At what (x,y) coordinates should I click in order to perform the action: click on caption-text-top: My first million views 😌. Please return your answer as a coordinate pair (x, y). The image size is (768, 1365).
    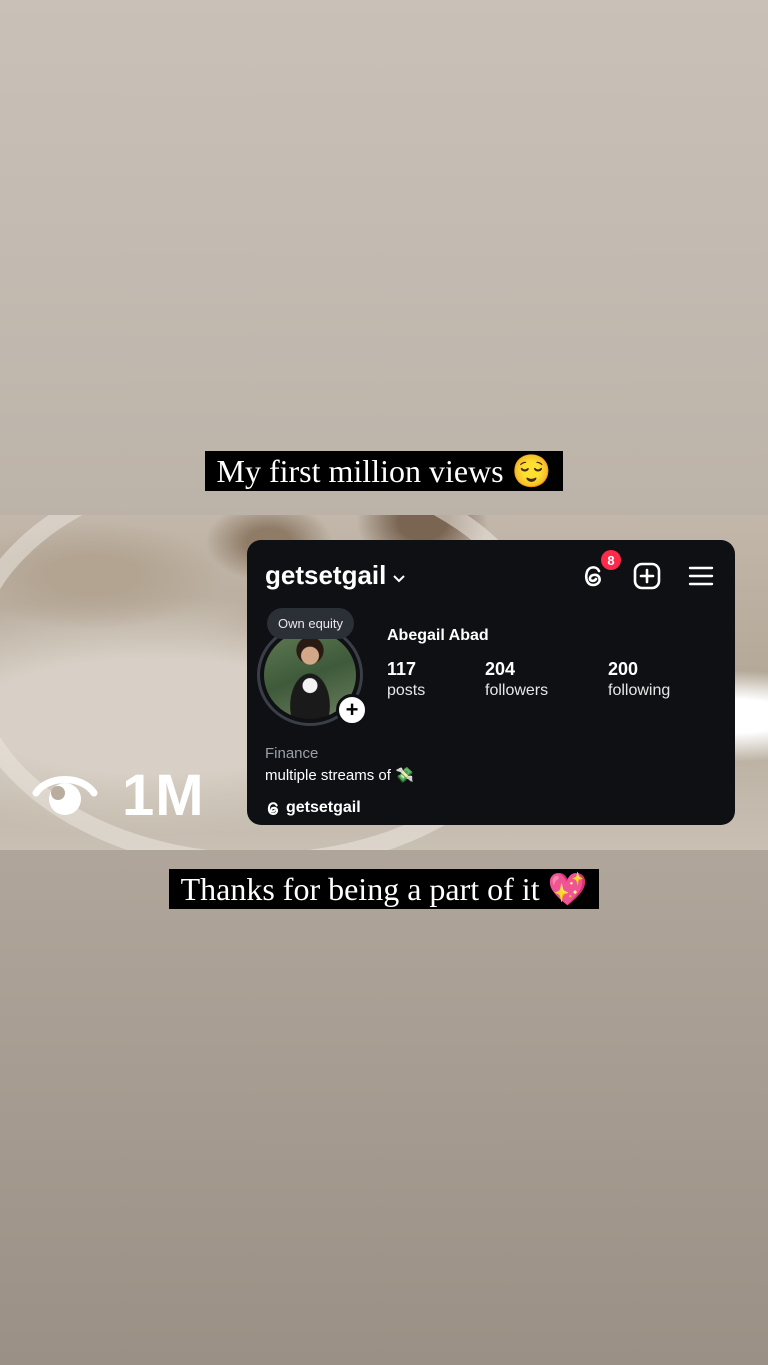
    Looking at the image, I should click on (384, 471).